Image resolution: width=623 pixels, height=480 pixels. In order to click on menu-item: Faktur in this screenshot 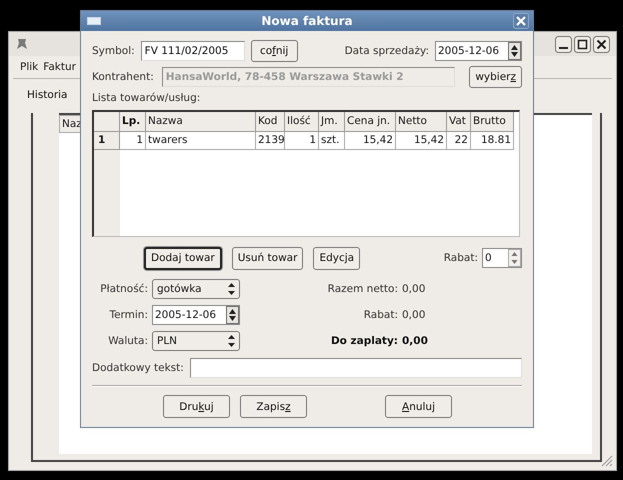, I will do `click(59, 67)`.